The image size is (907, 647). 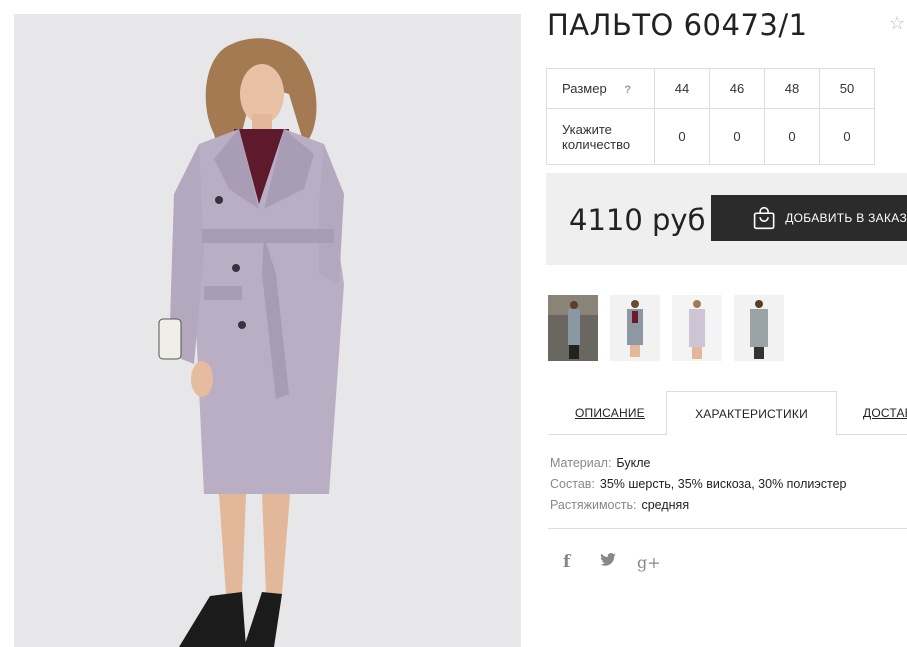 I want to click on size-46: 46, so click(x=737, y=88).